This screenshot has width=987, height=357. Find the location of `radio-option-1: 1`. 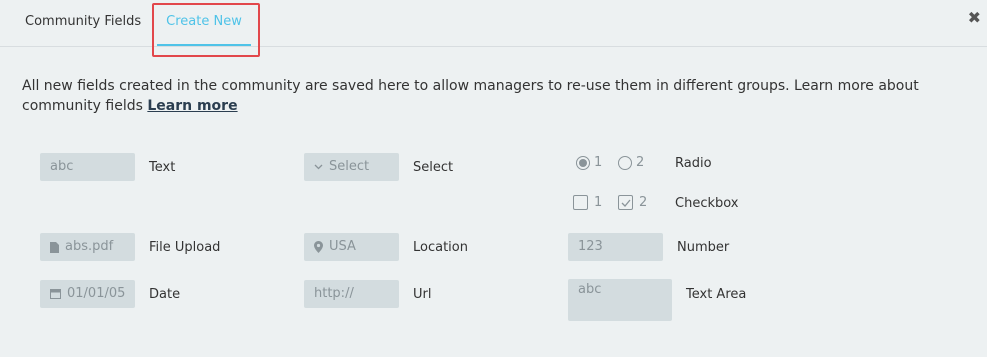

radio-option-1: 1 is located at coordinates (589, 162).